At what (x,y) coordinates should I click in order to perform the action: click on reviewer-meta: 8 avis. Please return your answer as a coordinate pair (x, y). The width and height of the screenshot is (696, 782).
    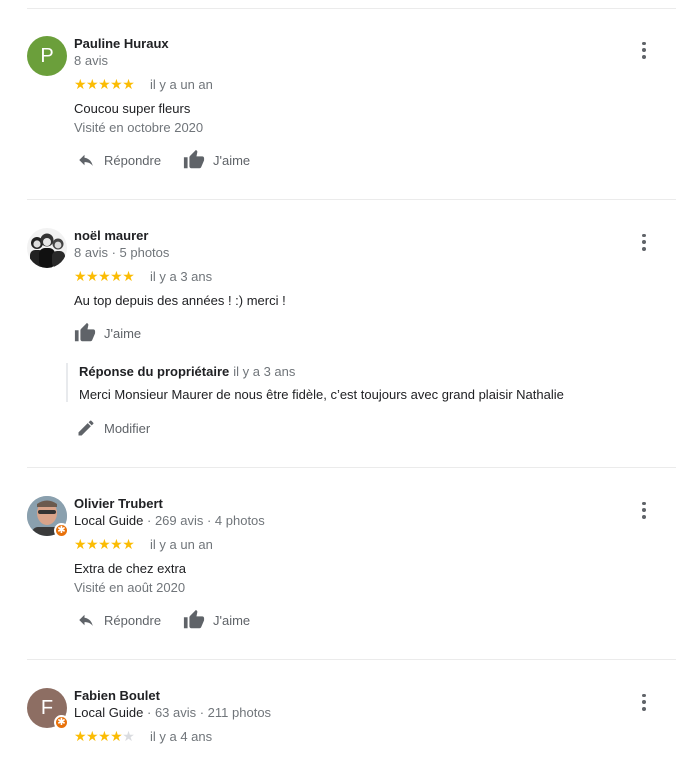
    Looking at the image, I should click on (91, 60).